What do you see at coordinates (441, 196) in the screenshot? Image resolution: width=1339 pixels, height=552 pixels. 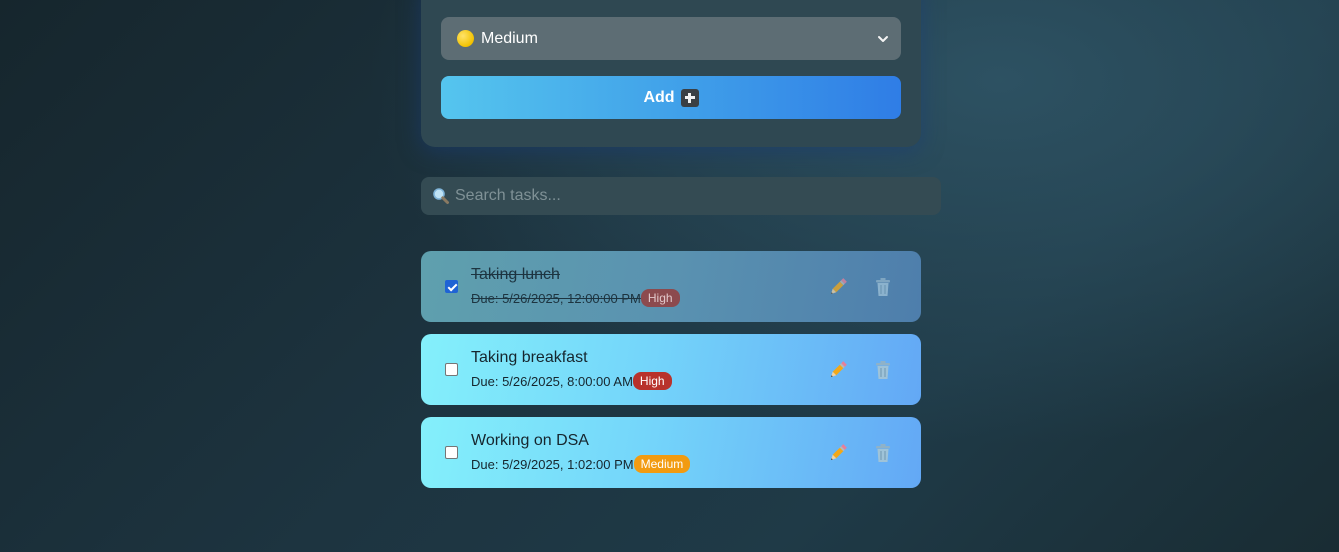 I see `search-icon` at bounding box center [441, 196].